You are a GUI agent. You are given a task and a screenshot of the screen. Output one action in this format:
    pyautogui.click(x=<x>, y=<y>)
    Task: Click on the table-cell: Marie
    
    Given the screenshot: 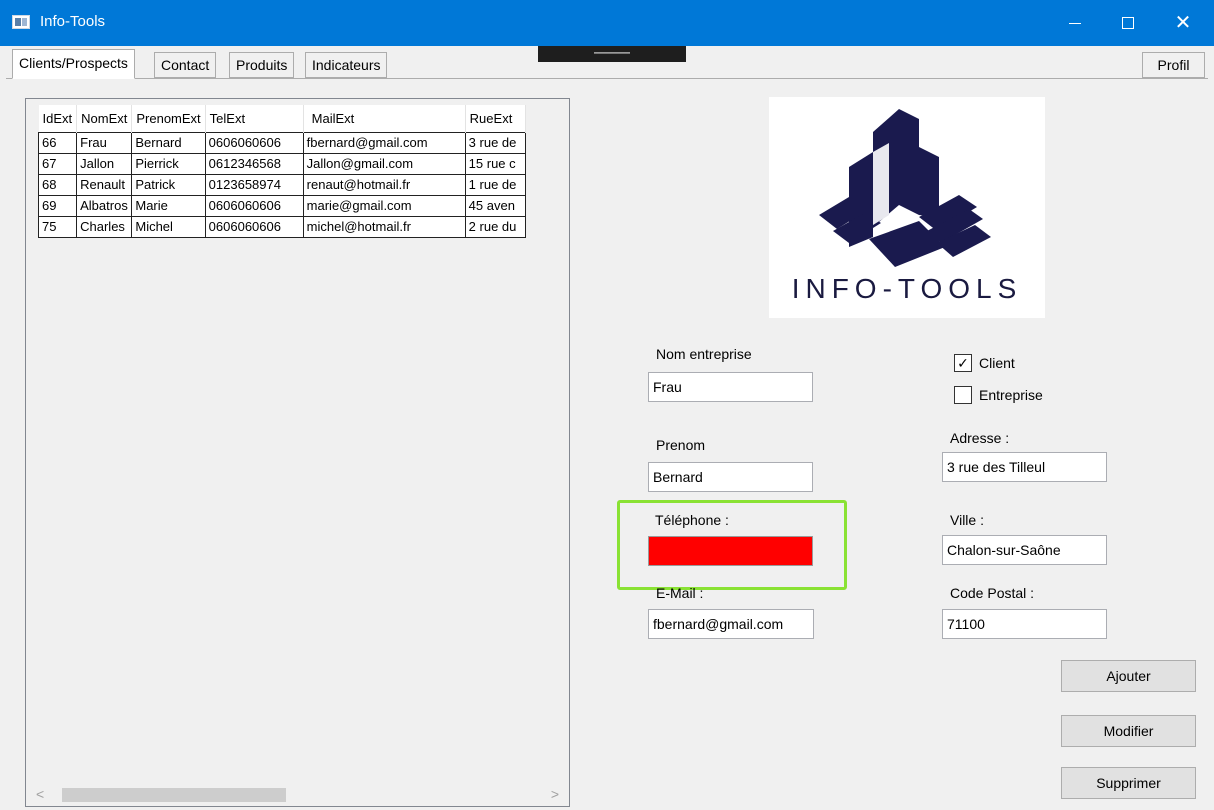 What is the action you would take?
    pyautogui.click(x=168, y=205)
    